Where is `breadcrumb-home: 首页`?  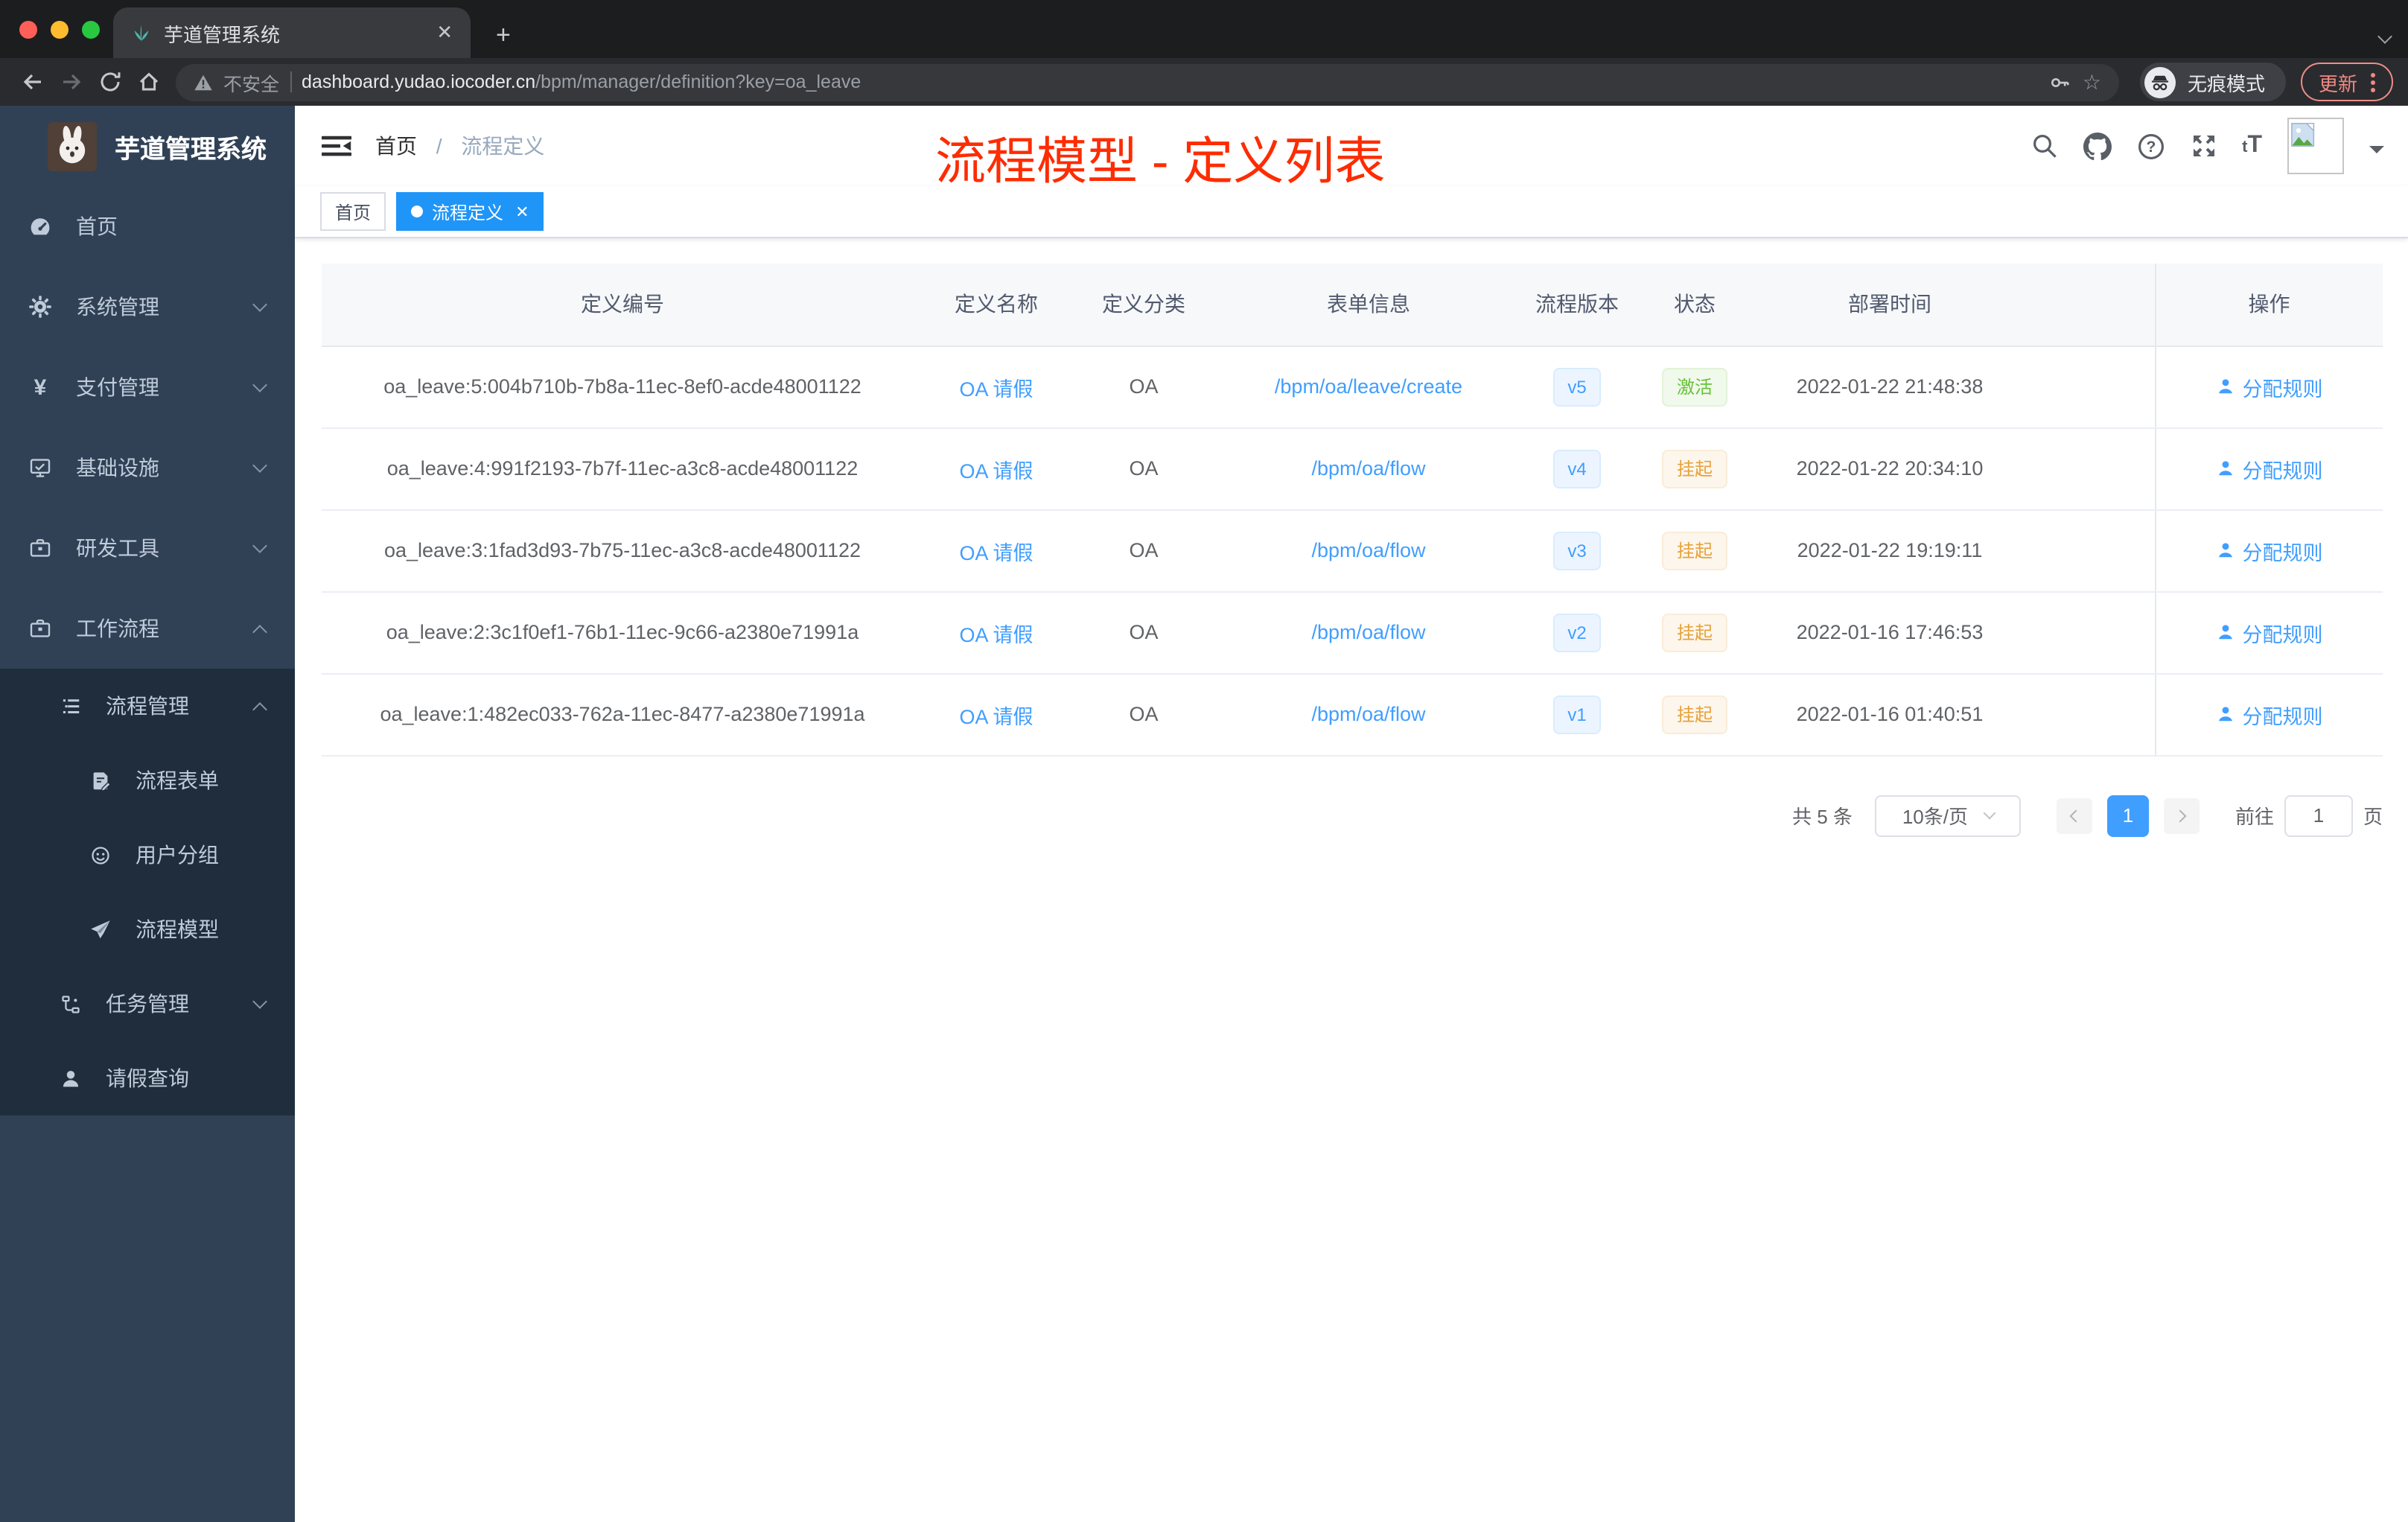 breadcrumb-home: 首页 is located at coordinates (396, 146).